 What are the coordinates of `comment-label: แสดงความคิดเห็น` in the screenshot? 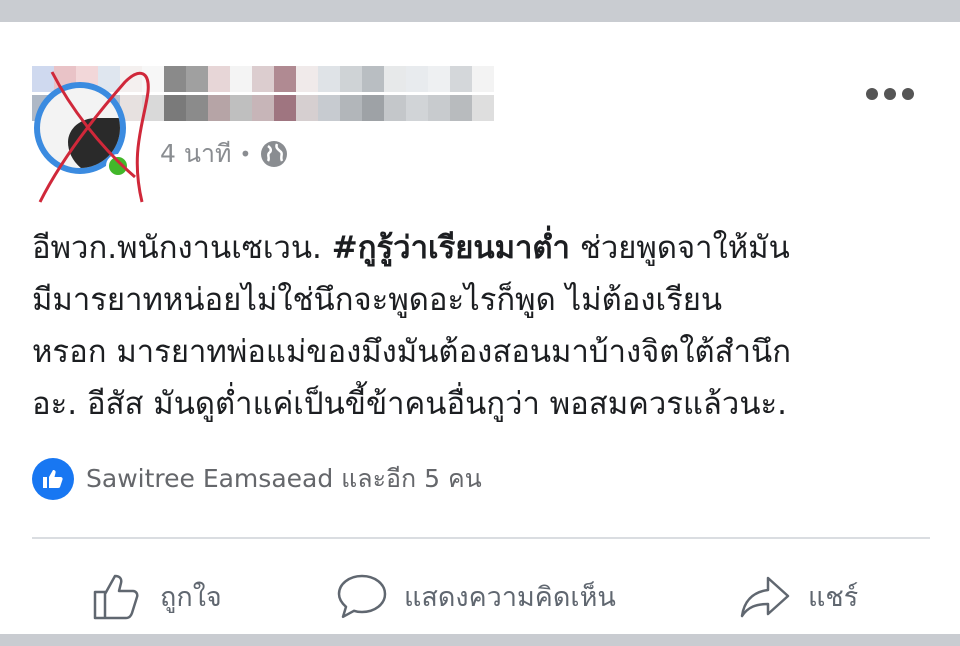 It's located at (510, 597).